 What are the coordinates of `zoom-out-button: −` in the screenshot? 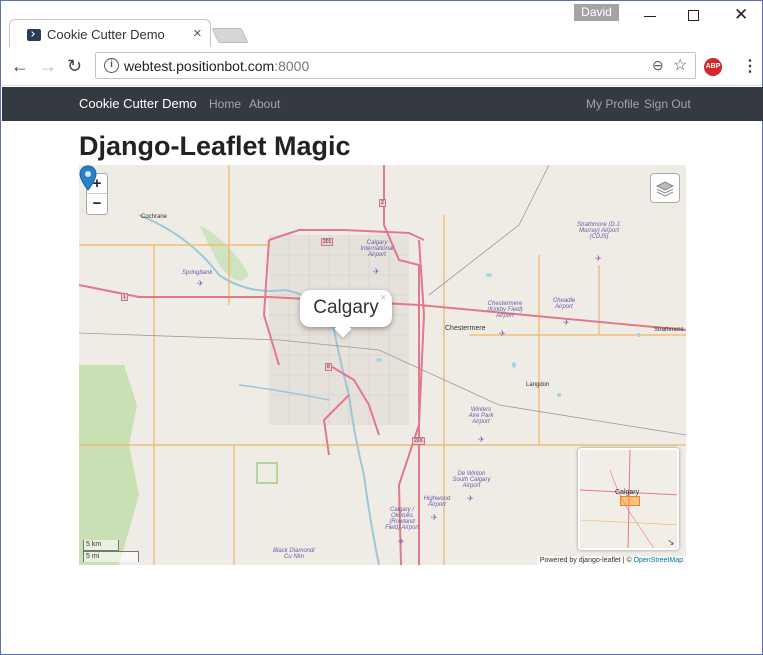 It's located at (97, 204).